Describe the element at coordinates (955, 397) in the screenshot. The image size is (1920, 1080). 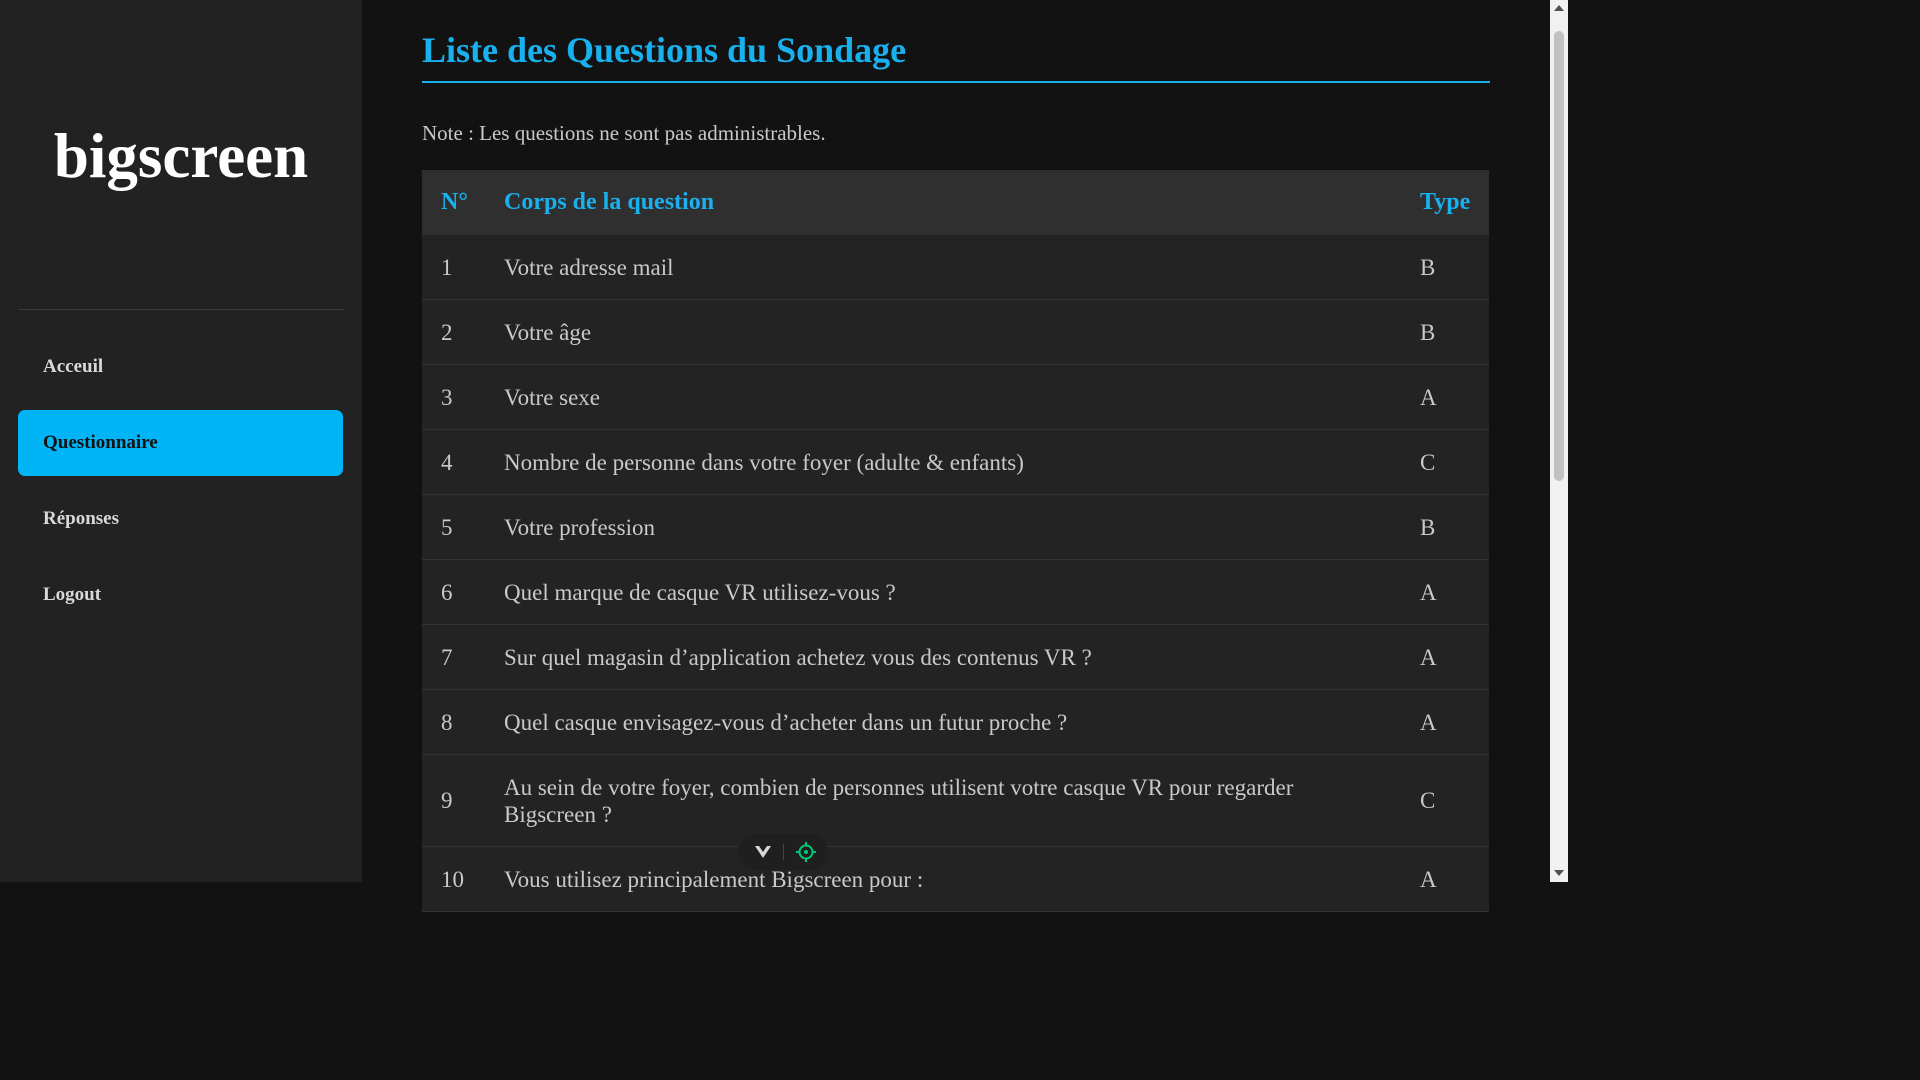
I see `table-row: 3 Votre sexe A` at that location.